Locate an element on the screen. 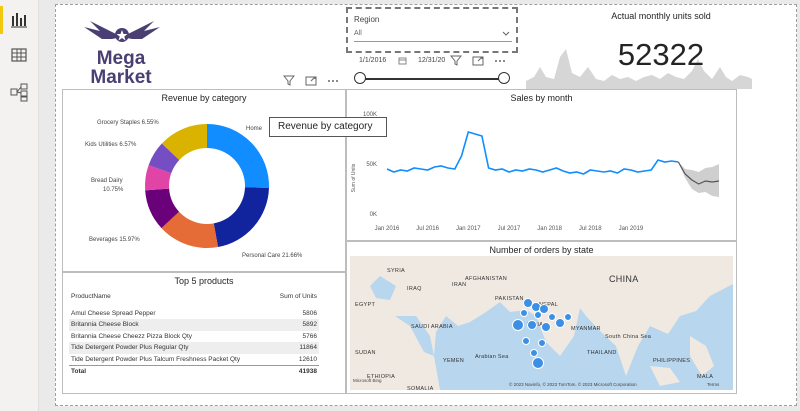 This screenshot has width=800, height=411. date-range-slicer: 1/1/2016 12/31/20 is located at coordinates (432, 71).